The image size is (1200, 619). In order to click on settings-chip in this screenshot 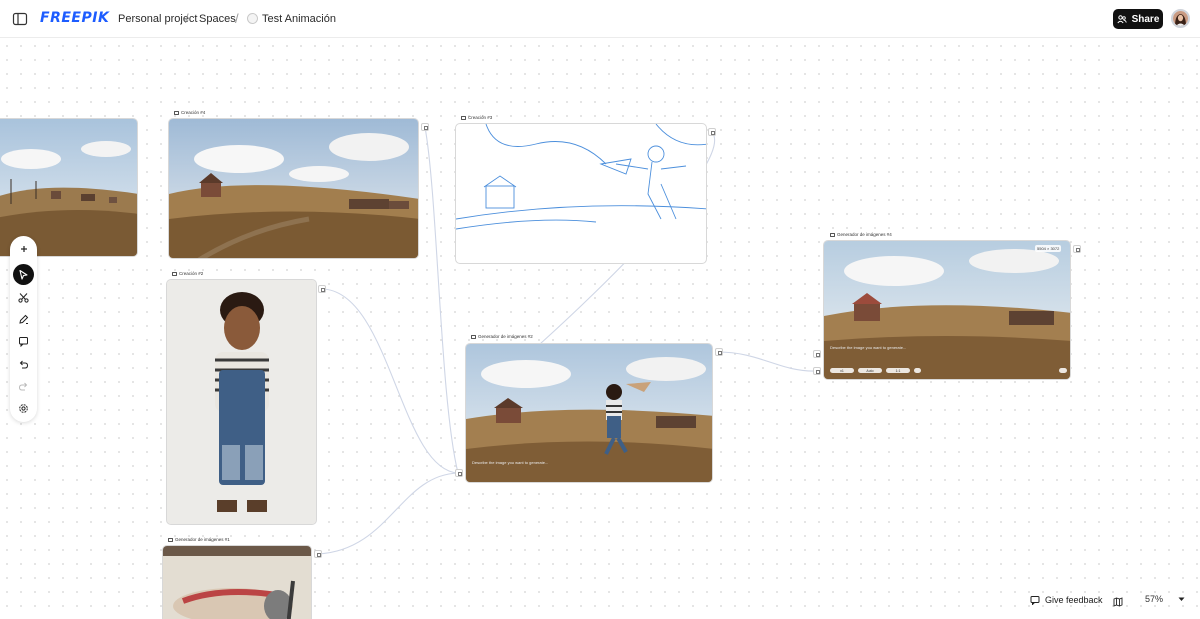, I will do `click(917, 370)`.